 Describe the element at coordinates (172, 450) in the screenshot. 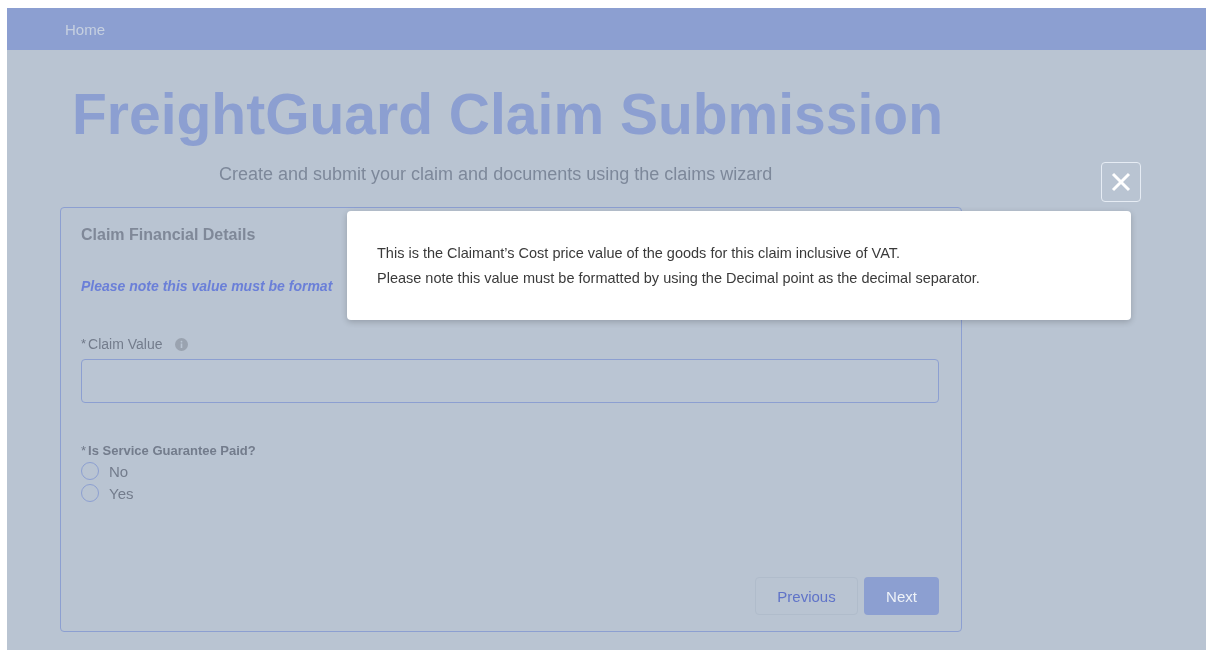

I see `field-label: Is Service Guarantee Paid?` at that location.